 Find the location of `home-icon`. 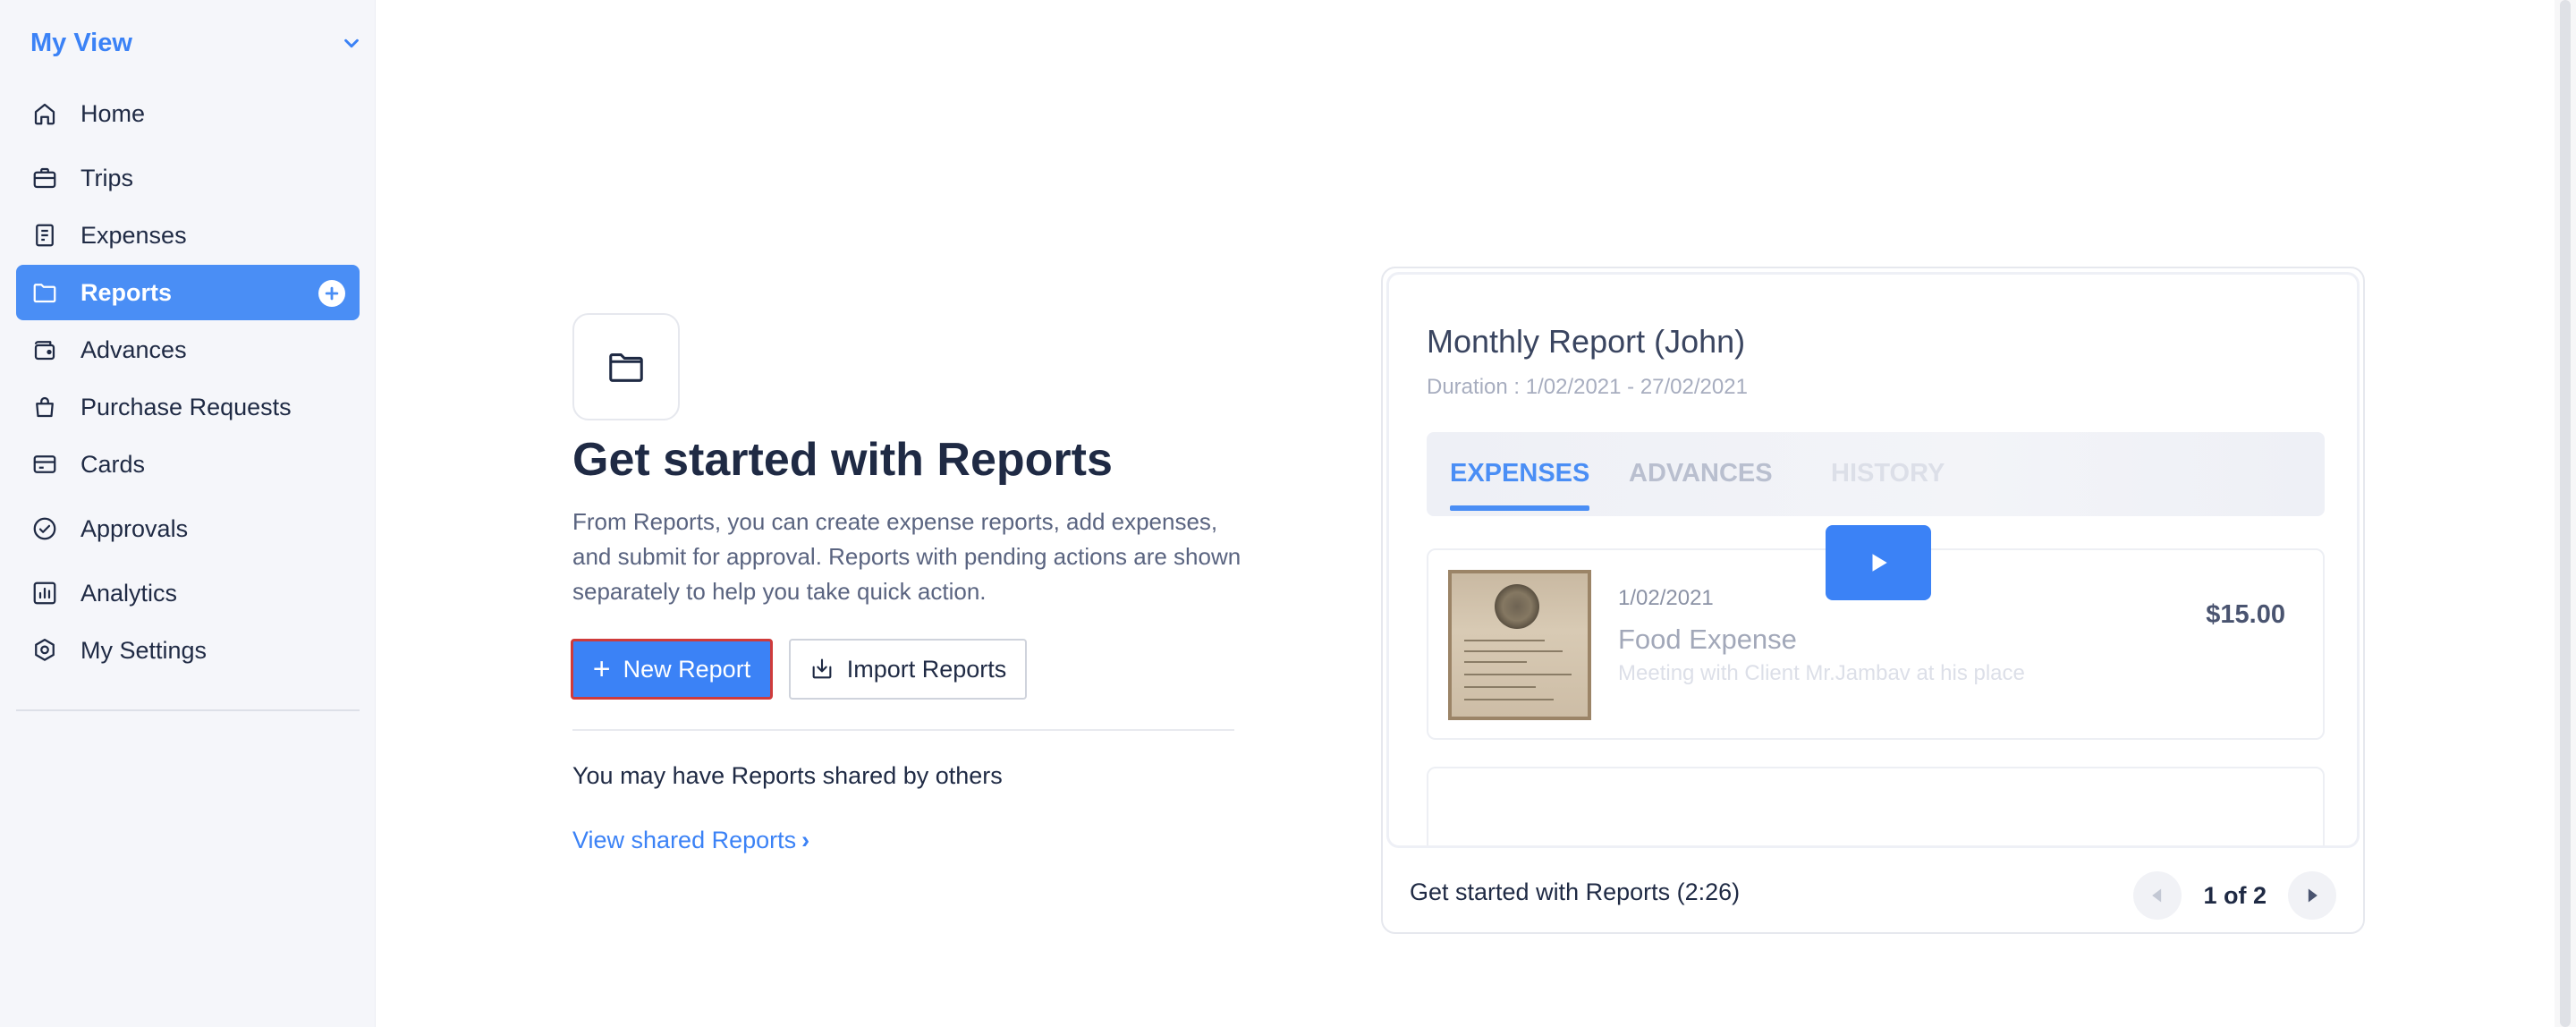

home-icon is located at coordinates (45, 114).